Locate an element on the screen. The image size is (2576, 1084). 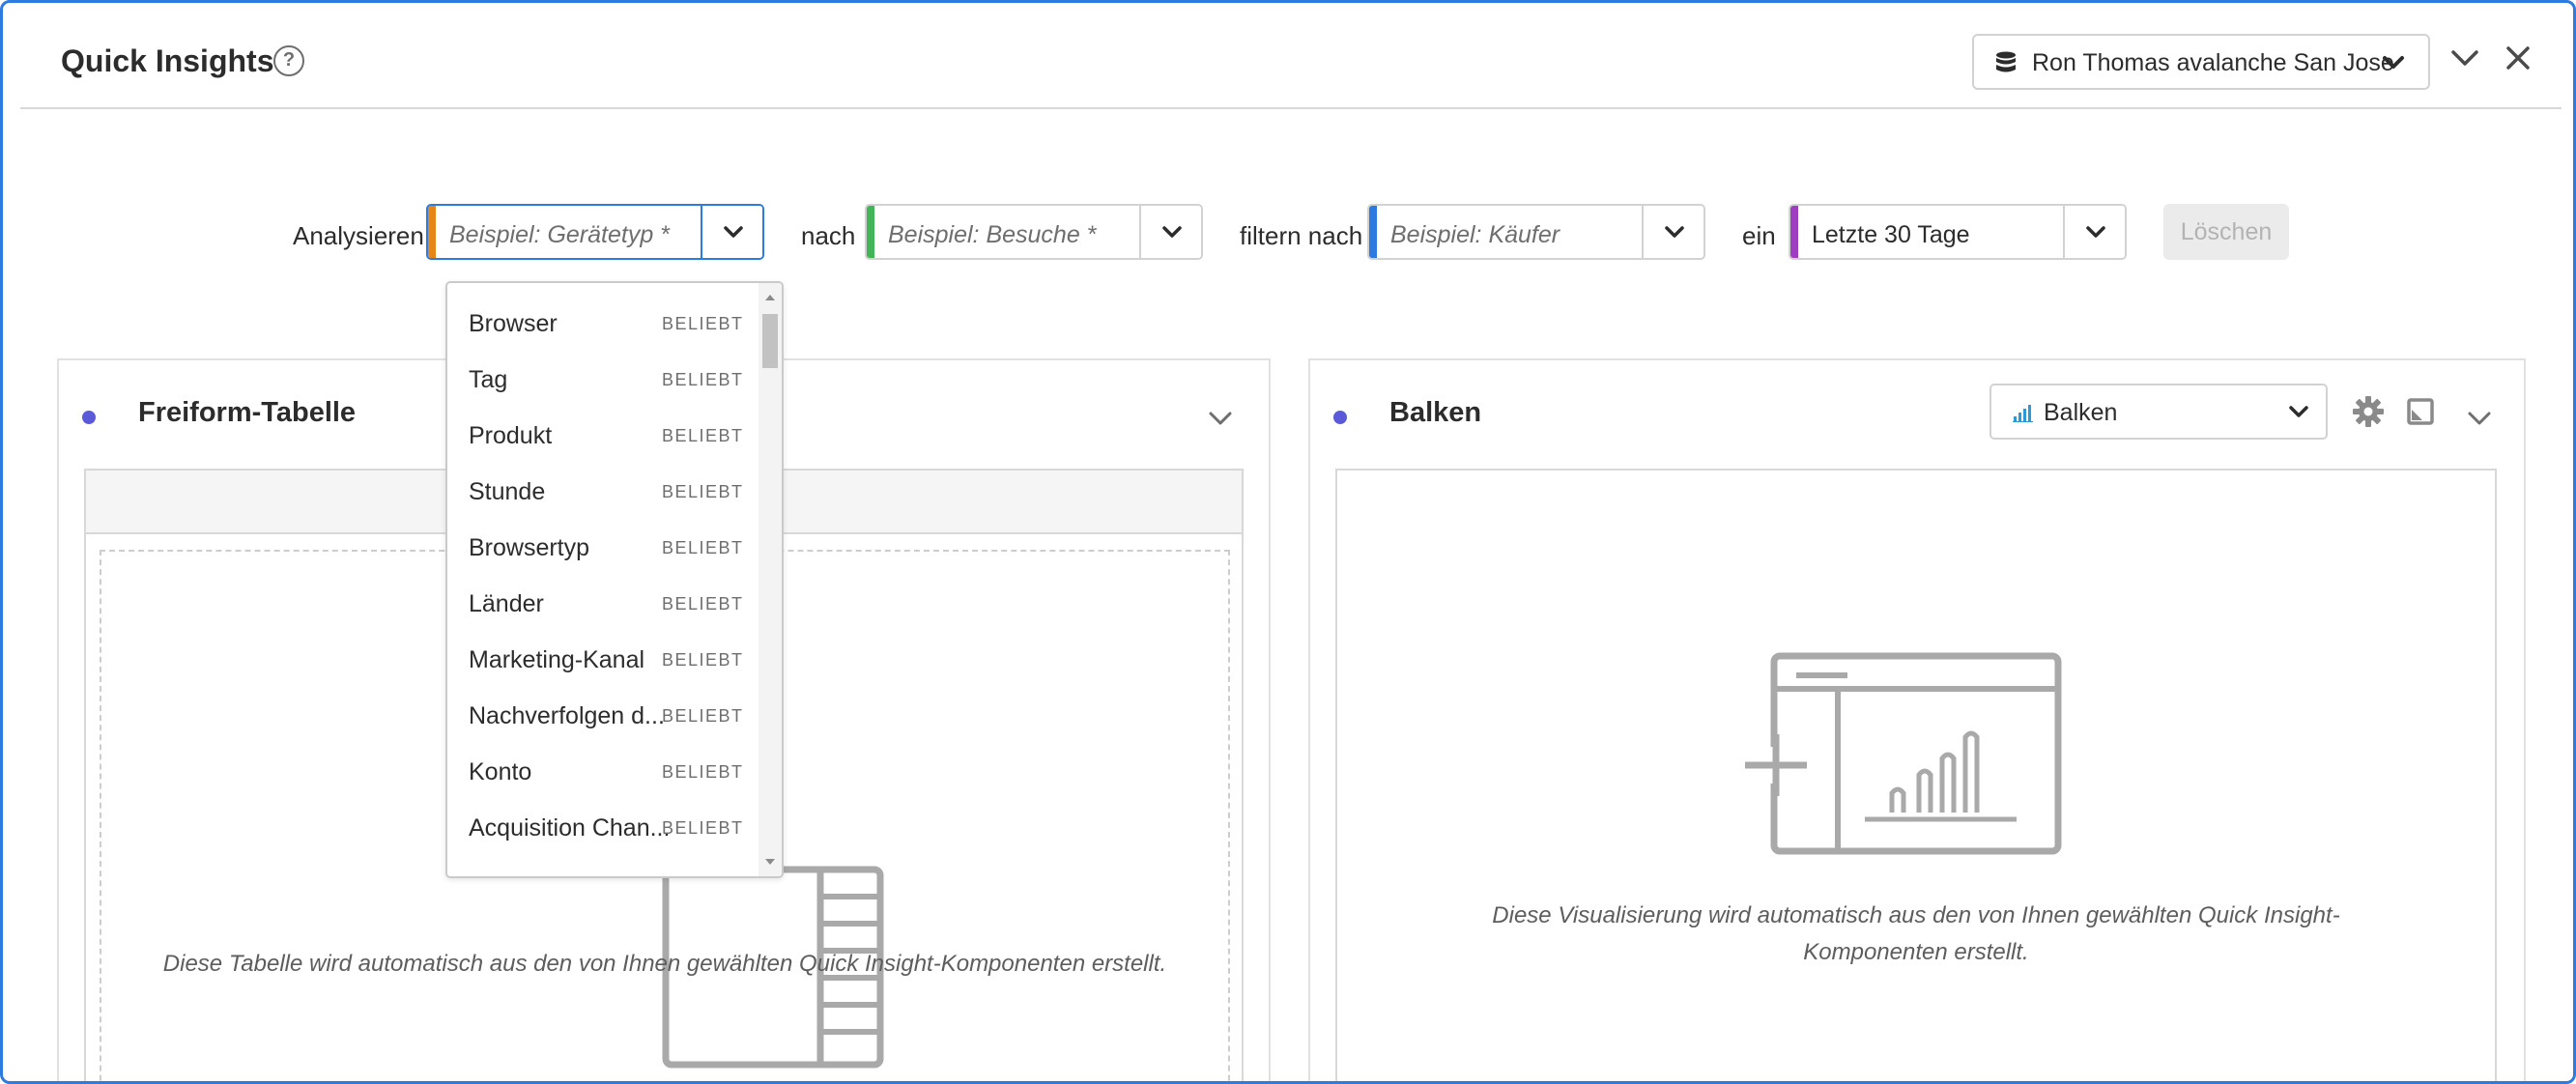
database-icon is located at coordinates (2006, 62).